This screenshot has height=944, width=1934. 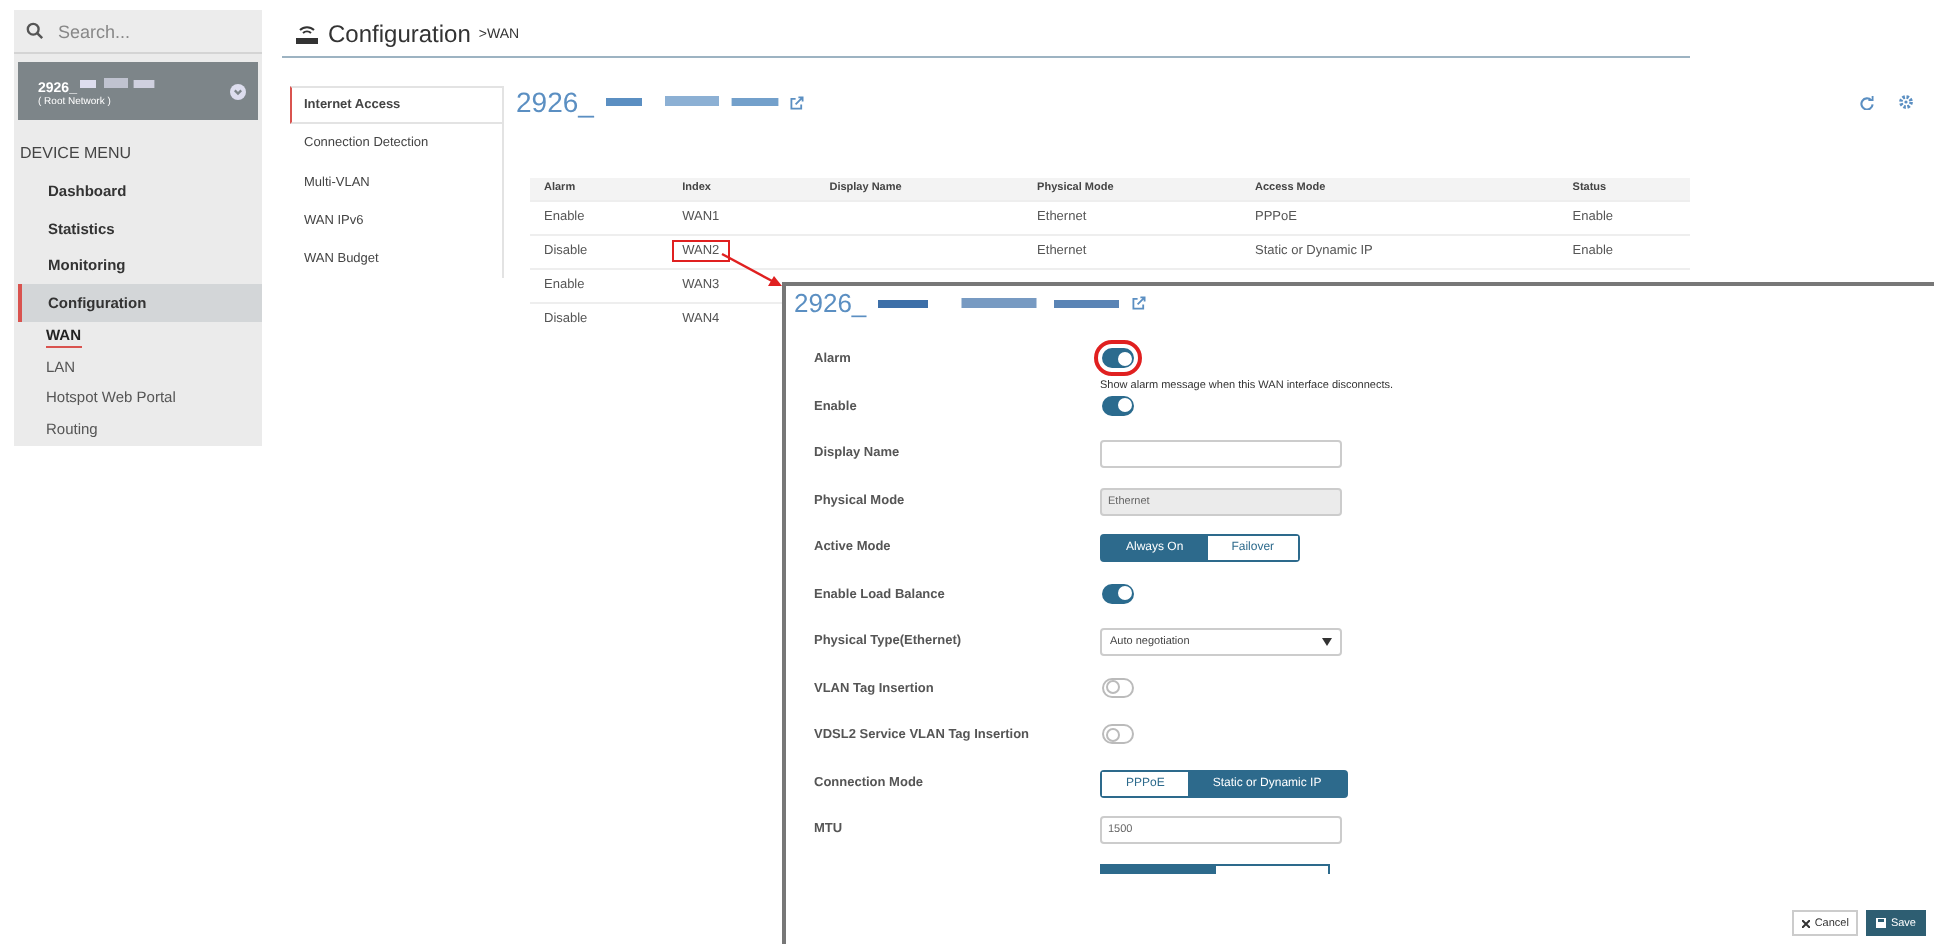 I want to click on close-icon, so click(x=1806, y=923).